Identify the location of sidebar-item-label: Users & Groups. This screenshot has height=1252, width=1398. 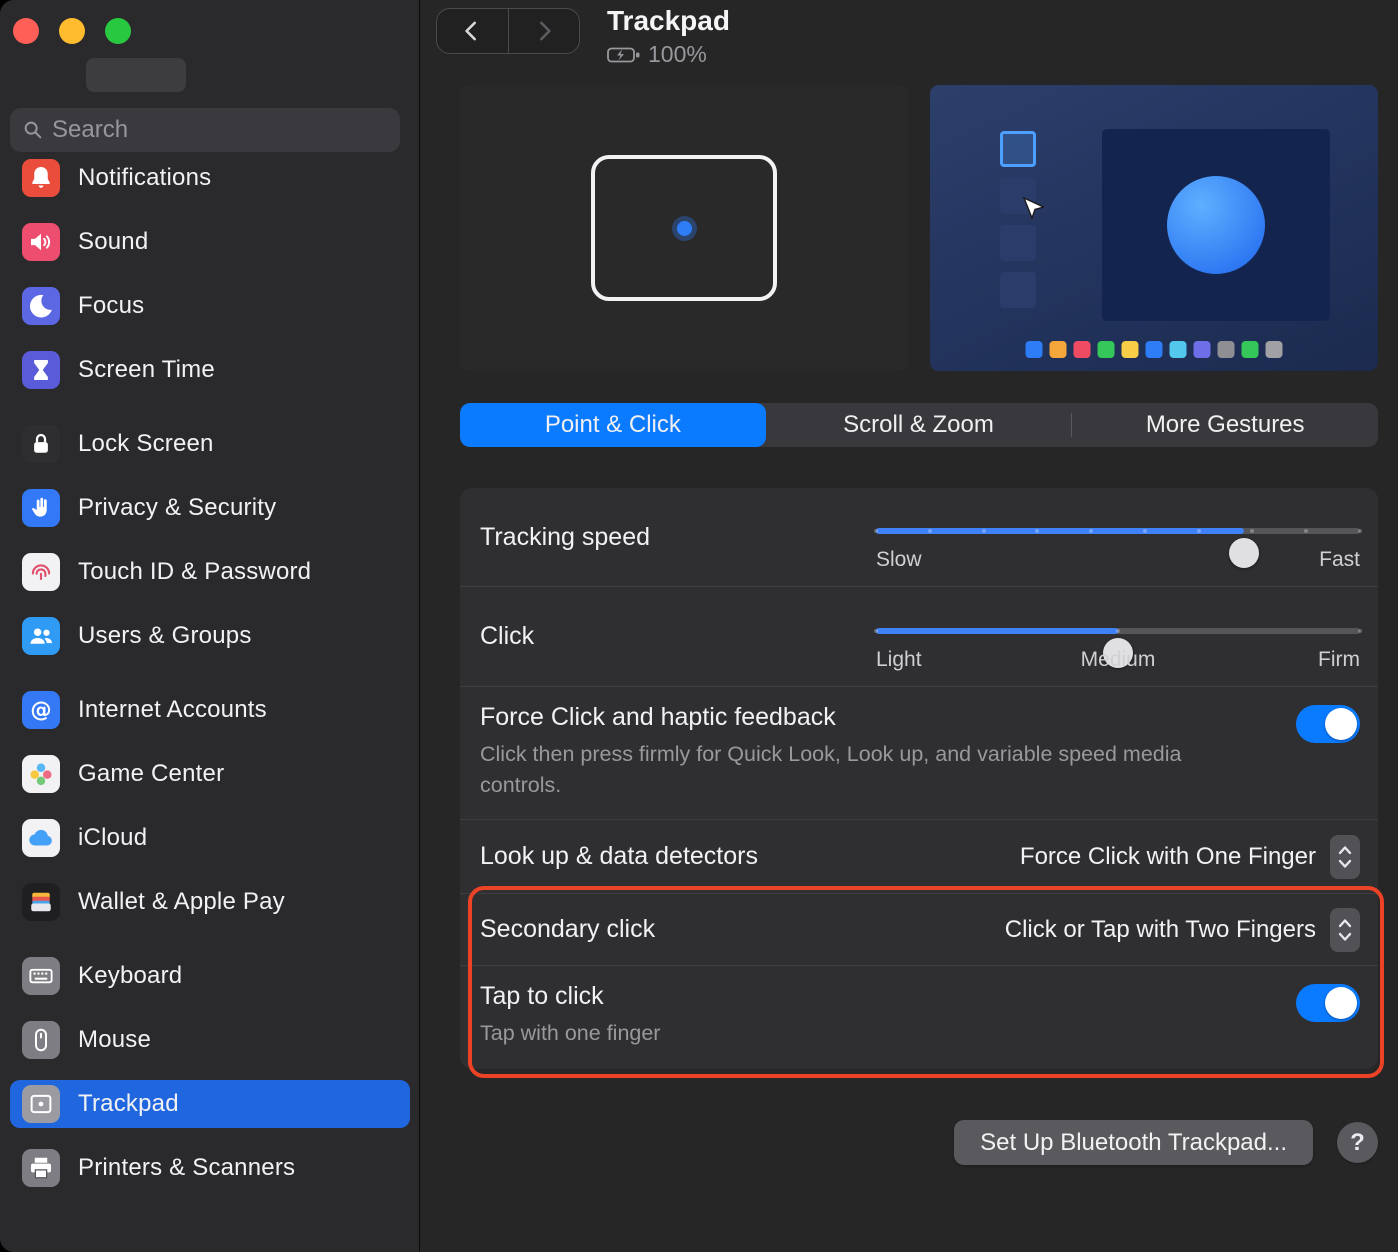
(165, 635).